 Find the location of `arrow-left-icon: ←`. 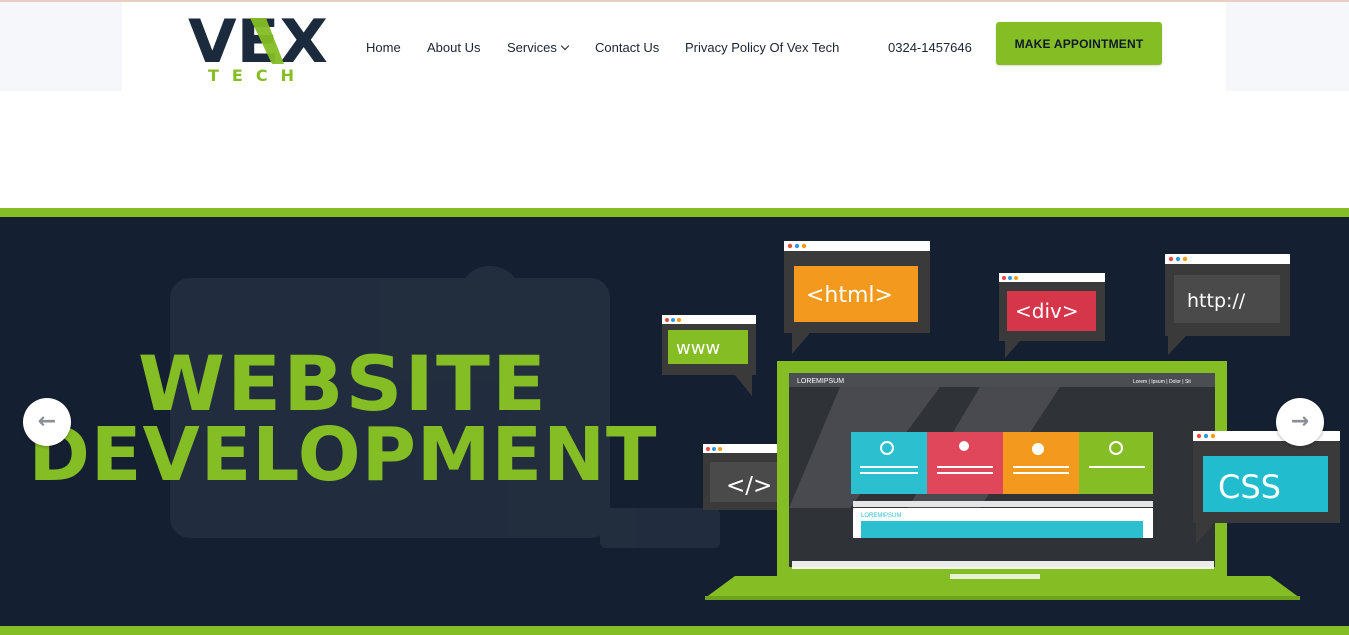

arrow-left-icon: ← is located at coordinates (47, 421).